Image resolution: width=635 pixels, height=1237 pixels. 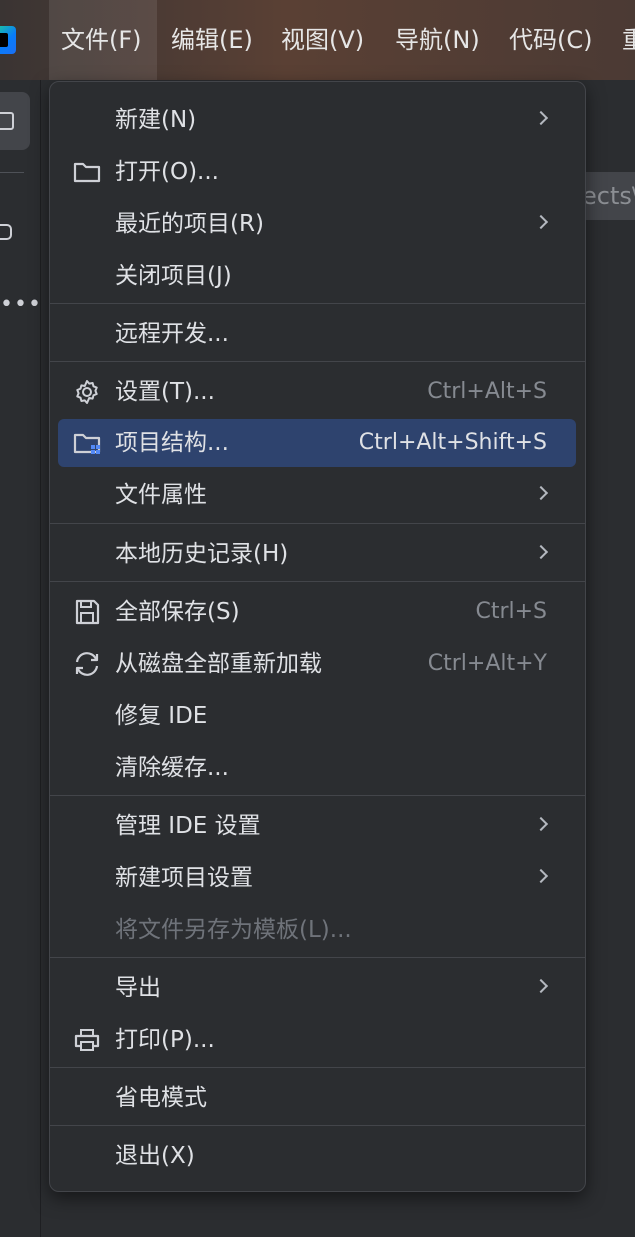 What do you see at coordinates (6, 232) in the screenshot?
I see `commit-tool-icon` at bounding box center [6, 232].